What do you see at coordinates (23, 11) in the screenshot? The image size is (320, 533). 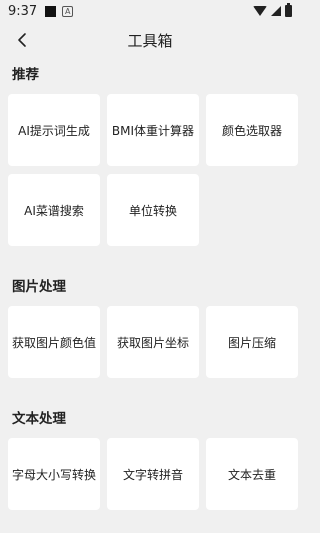 I see `status-time: 9:37` at bounding box center [23, 11].